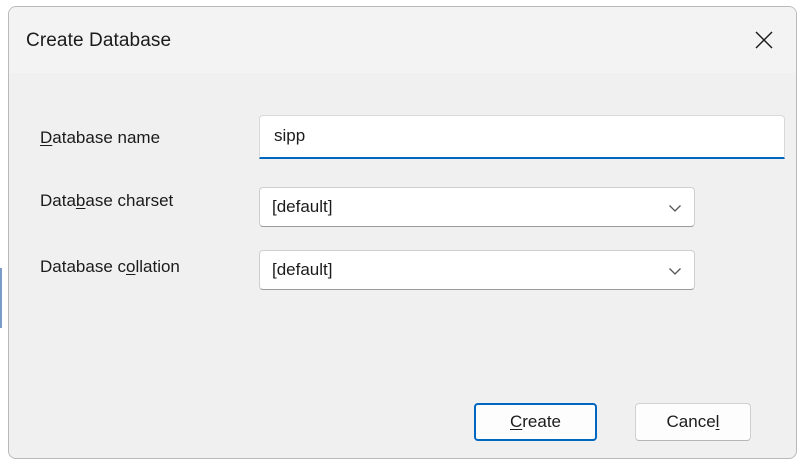 The image size is (799, 461). Describe the element at coordinates (693, 422) in the screenshot. I see `cancel-button: Cance l` at that location.